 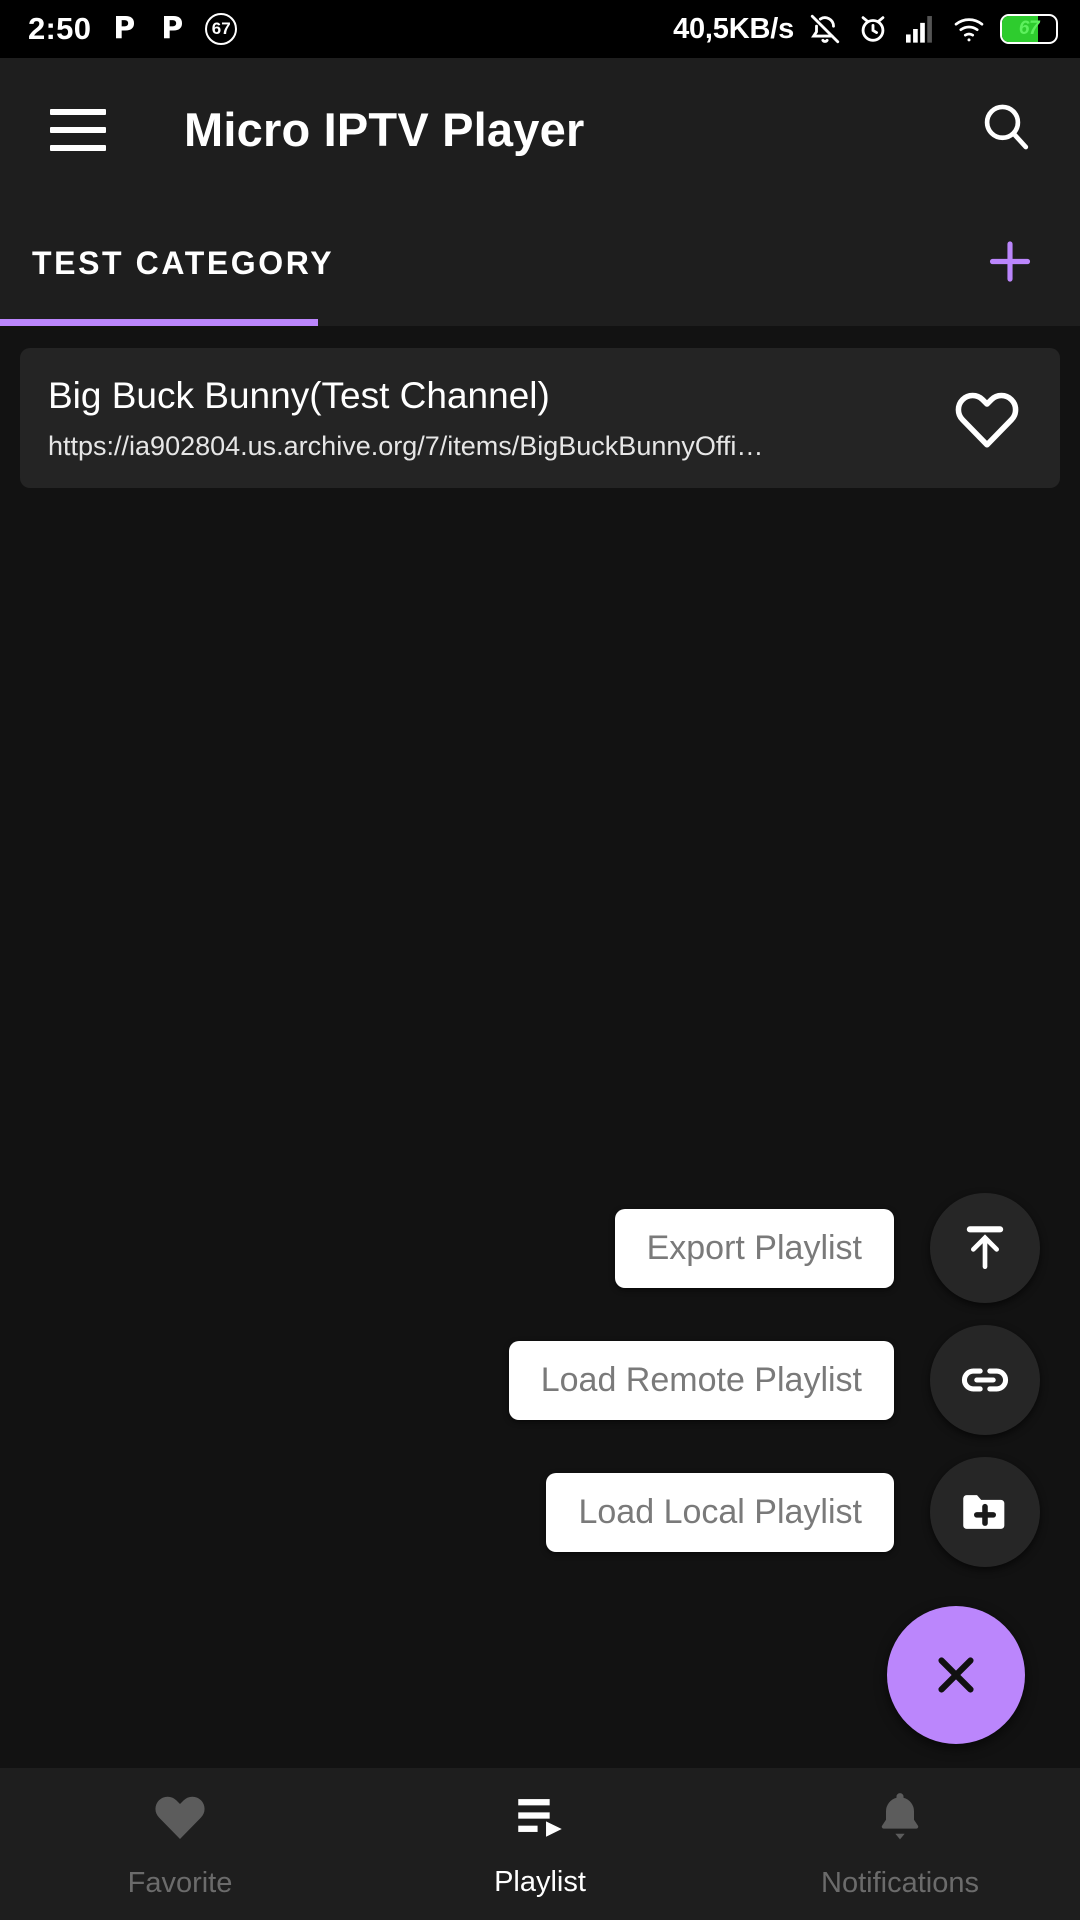 I want to click on load-remote-playlist-label: Load Remote Playlist, so click(x=701, y=1380).